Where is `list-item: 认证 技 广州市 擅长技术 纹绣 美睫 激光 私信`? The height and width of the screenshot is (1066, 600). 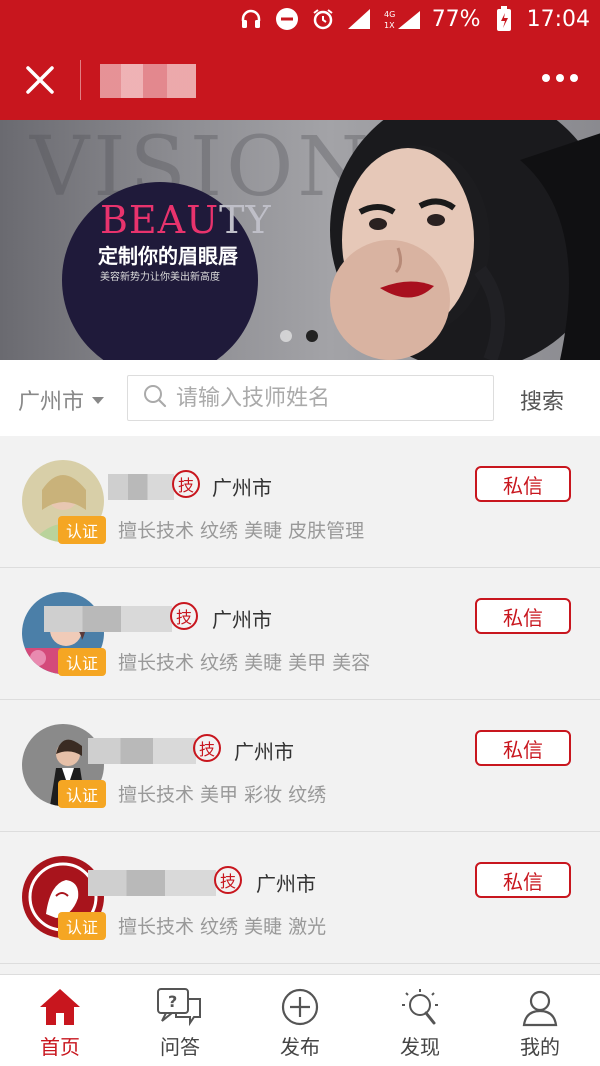 list-item: 认证 技 广州市 擅长技术 纹绣 美睫 激光 私信 is located at coordinates (300, 898).